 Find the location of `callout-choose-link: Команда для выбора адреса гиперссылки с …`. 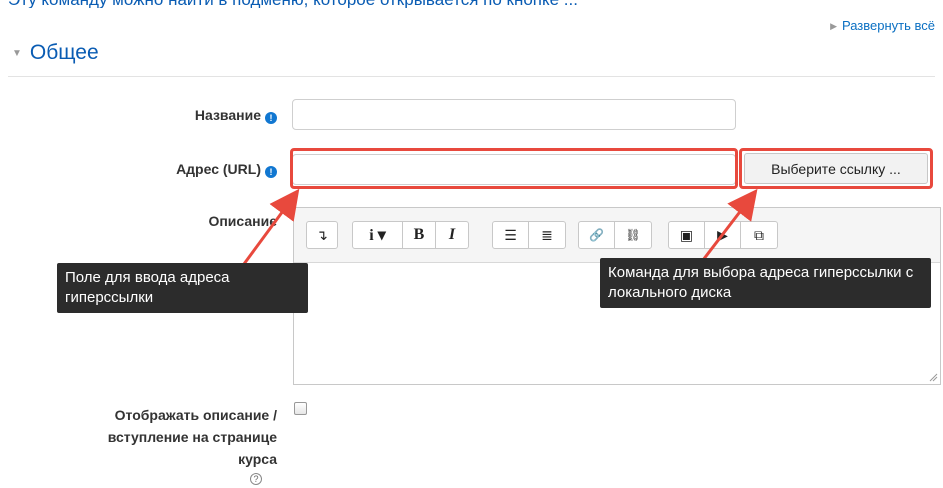

callout-choose-link: Команда для выбора адреса гиперссылки с … is located at coordinates (765, 283).